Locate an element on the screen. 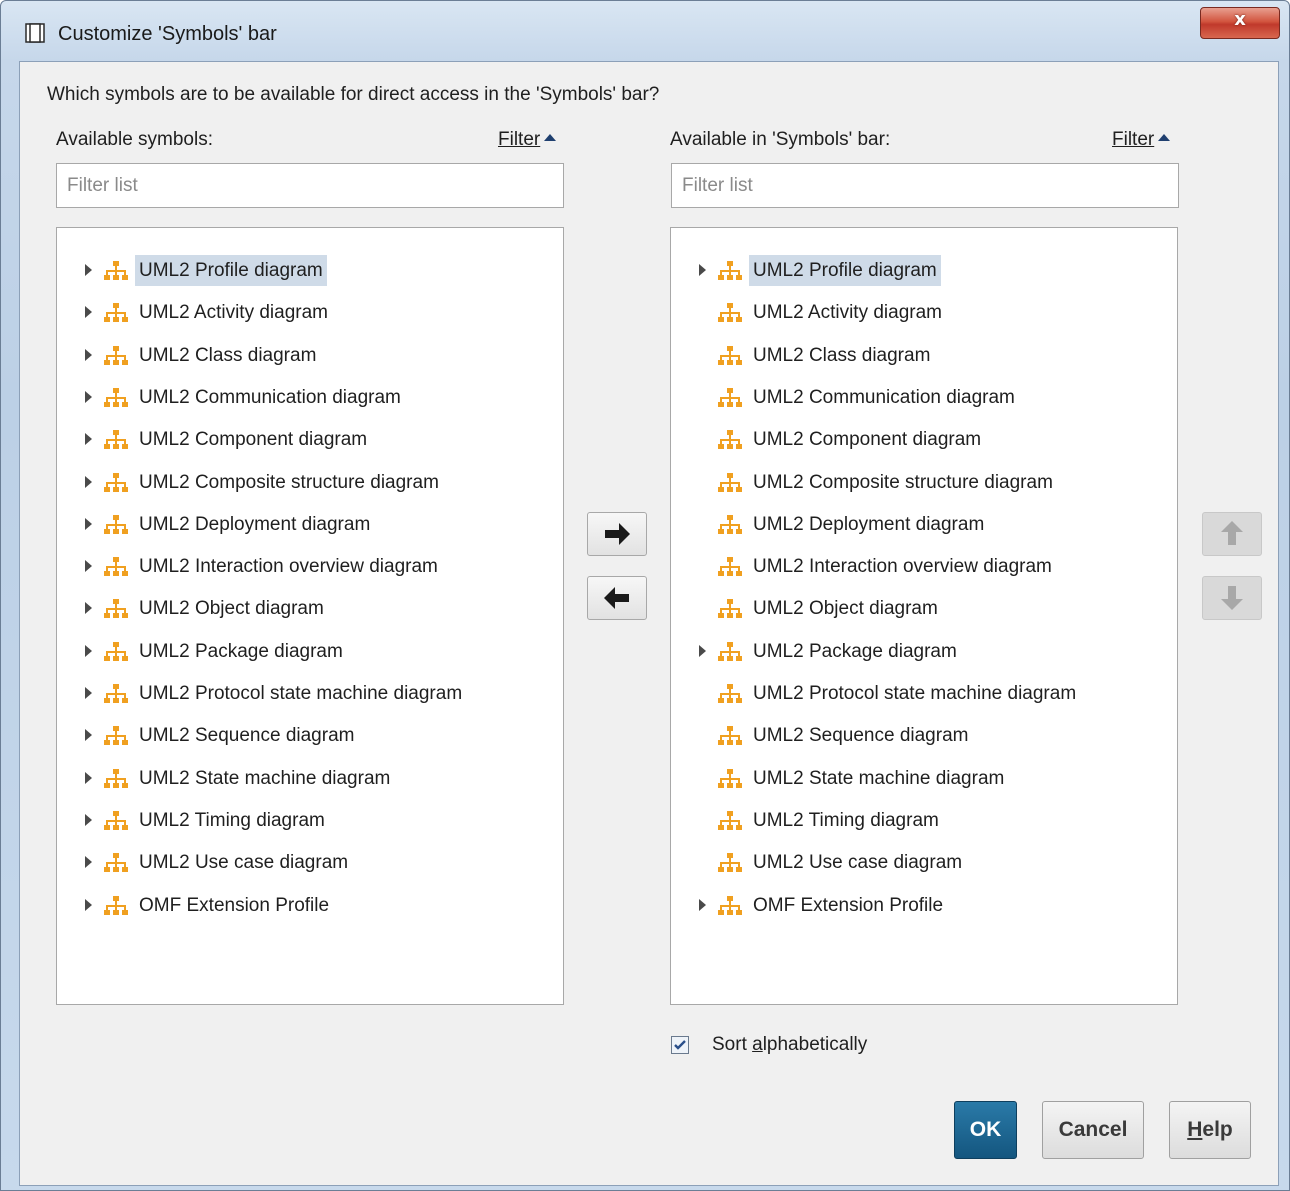 The height and width of the screenshot is (1191, 1290). sort-alphabetically-label: Sort alphabetically is located at coordinates (789, 1045).